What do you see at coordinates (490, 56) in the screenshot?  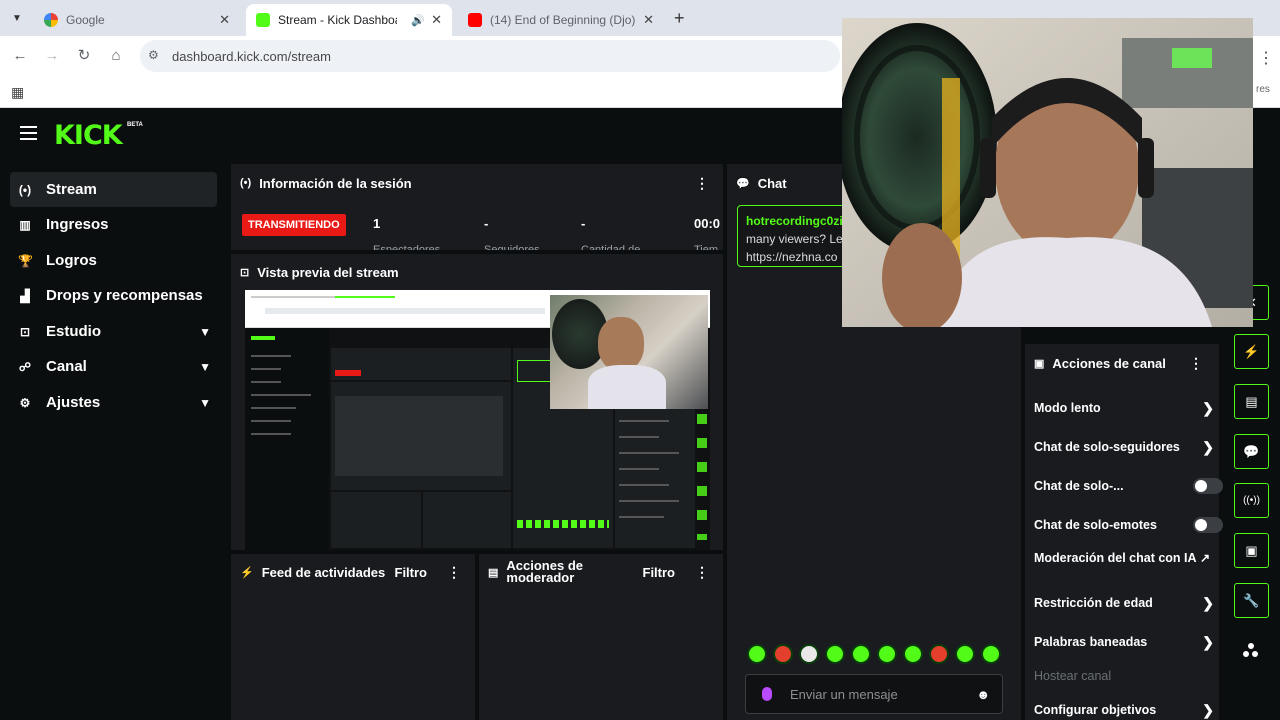 I see `address-bar: ⚙ dashboard.kick.com/stream` at bounding box center [490, 56].